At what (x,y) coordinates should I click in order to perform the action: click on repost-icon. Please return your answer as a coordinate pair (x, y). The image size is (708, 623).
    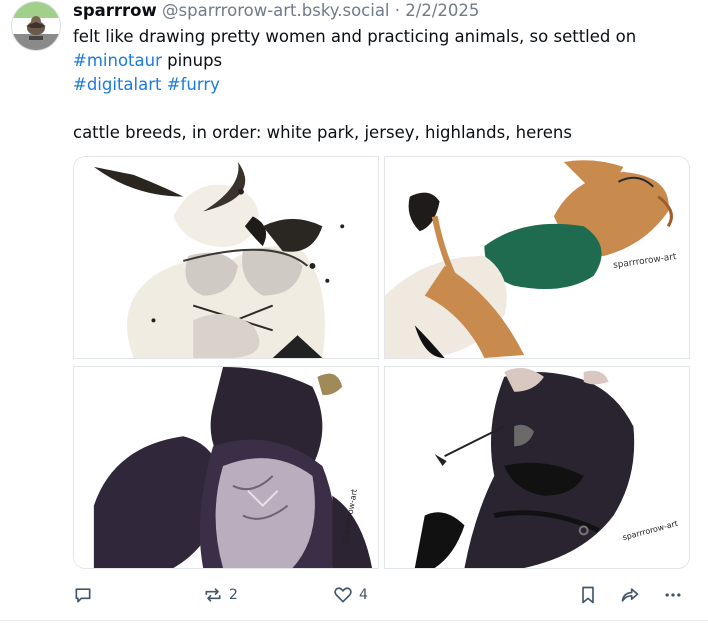
    Looking at the image, I should click on (213, 595).